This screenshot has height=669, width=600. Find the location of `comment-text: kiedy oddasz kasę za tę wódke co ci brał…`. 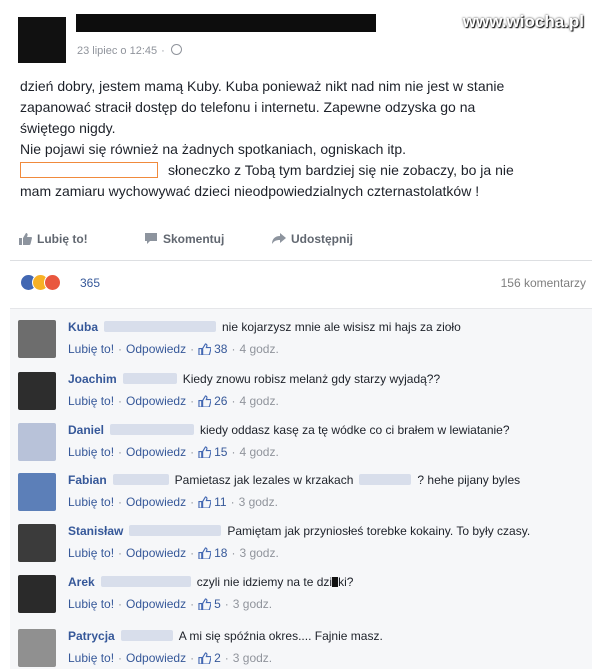

comment-text: kiedy oddasz kasę za tę wódke co ci brał… is located at coordinates (355, 430).